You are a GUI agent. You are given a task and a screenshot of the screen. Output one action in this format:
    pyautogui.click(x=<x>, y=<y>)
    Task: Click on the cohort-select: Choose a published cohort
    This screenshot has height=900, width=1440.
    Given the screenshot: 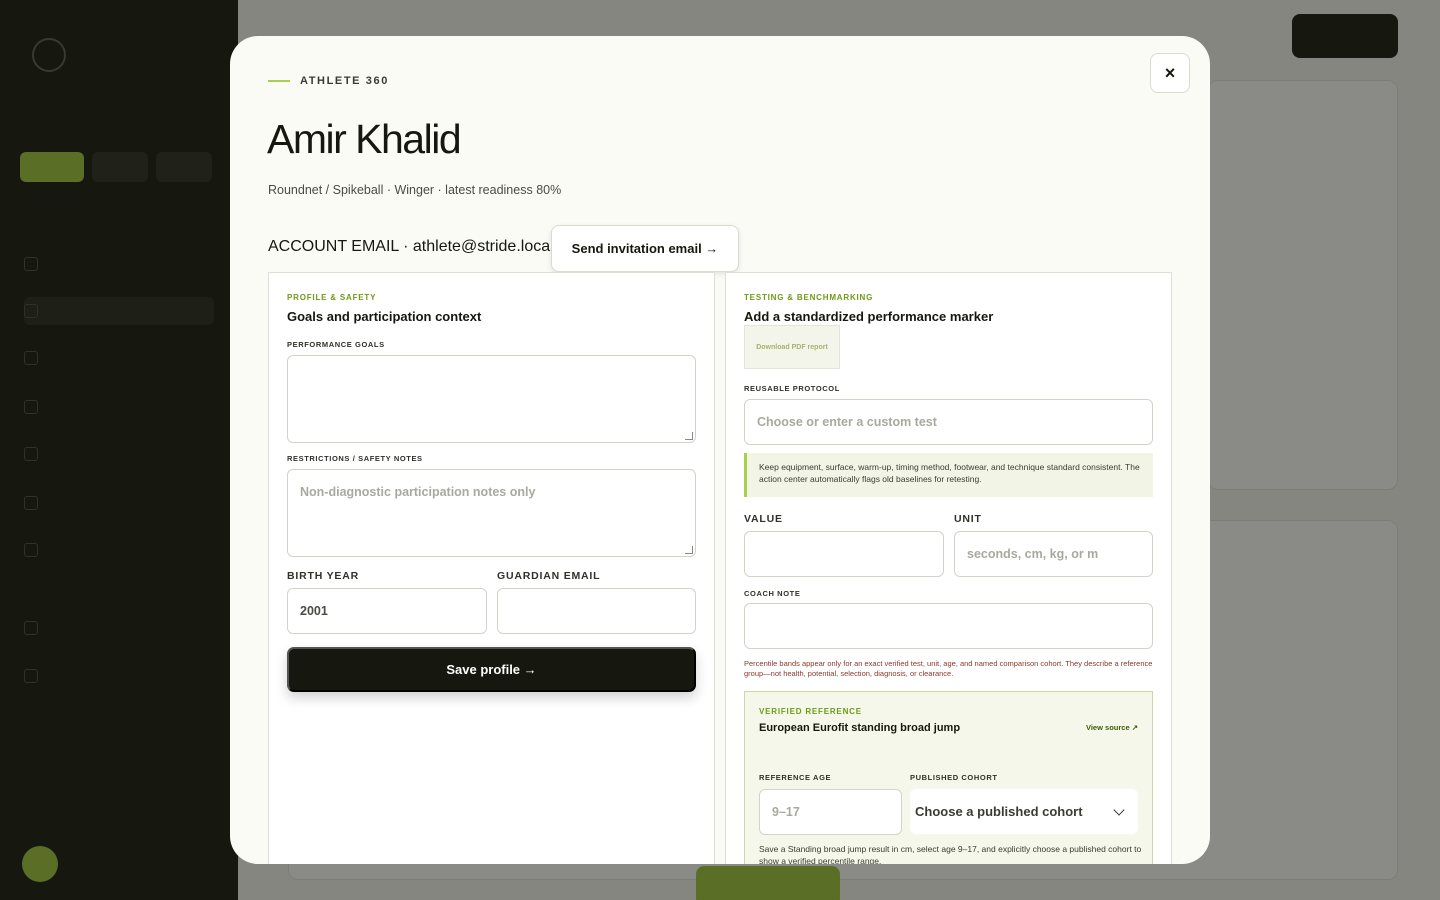 What is the action you would take?
    pyautogui.click(x=1024, y=811)
    